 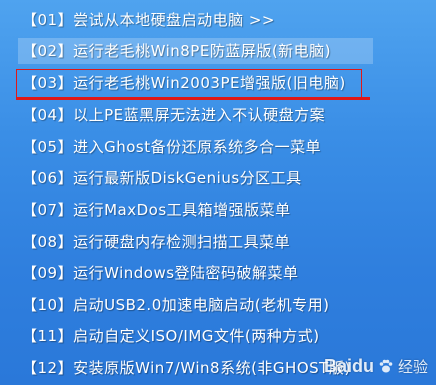 What do you see at coordinates (172, 147) in the screenshot?
I see `menu-item-05: 【05】进入Ghost备份还原系统多合一菜单` at bounding box center [172, 147].